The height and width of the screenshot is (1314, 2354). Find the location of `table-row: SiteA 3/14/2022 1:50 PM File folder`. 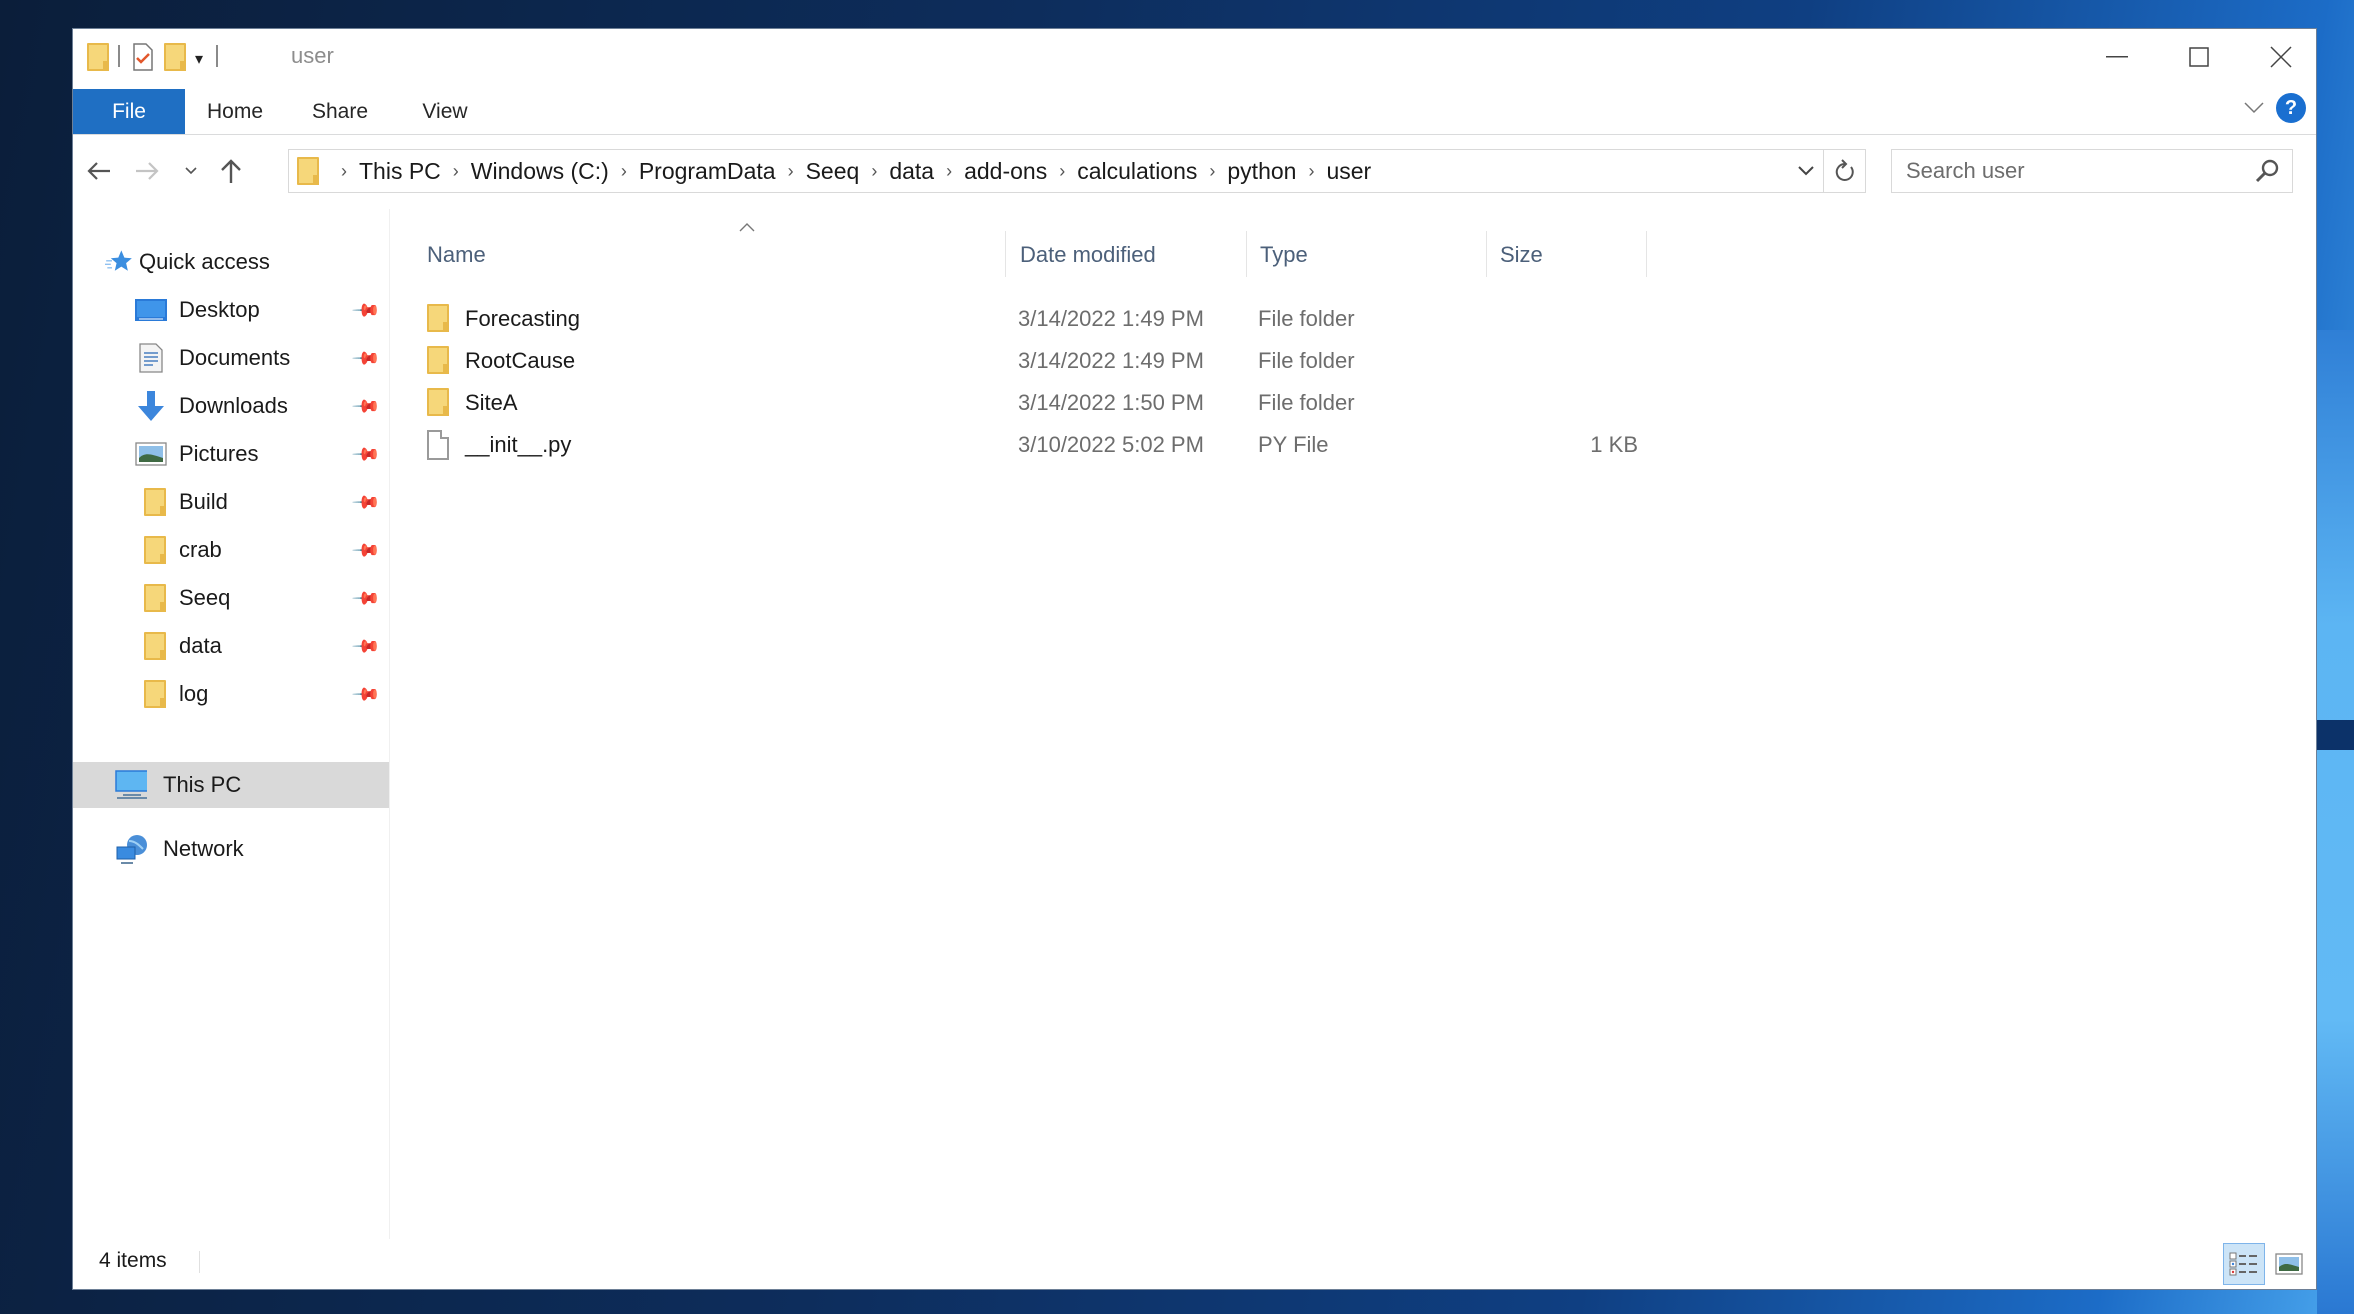

table-row: SiteA 3/14/2022 1:50 PM File folder is located at coordinates (1021, 402).